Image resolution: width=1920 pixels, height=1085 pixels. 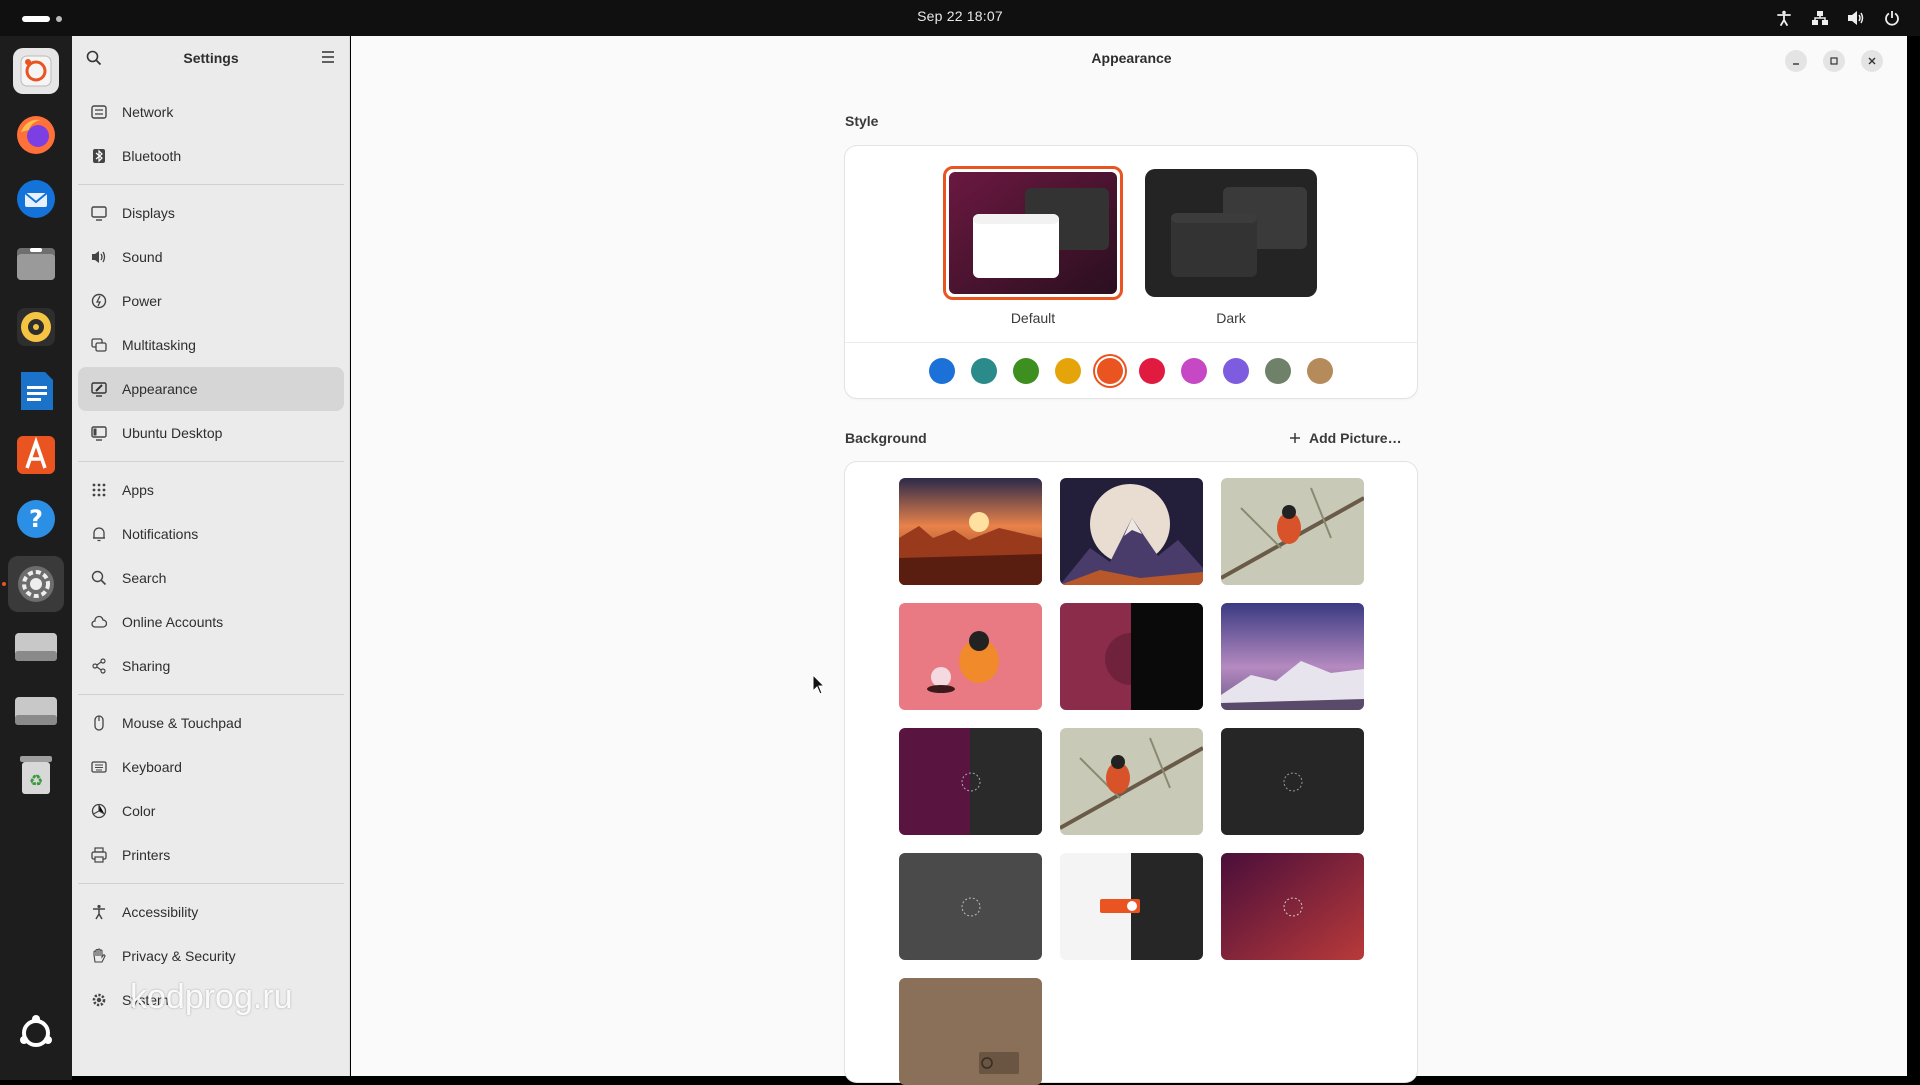 I want to click on sidebar-item-bluetooth: Bluetooth, so click(x=211, y=156).